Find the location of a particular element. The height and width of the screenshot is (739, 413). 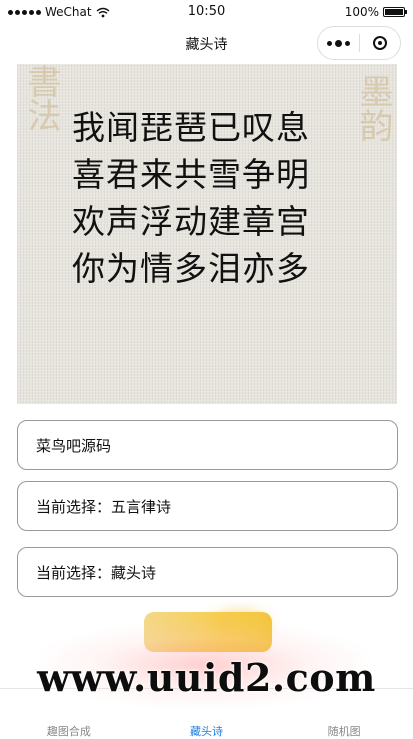

mini-program-capsule is located at coordinates (359, 43).